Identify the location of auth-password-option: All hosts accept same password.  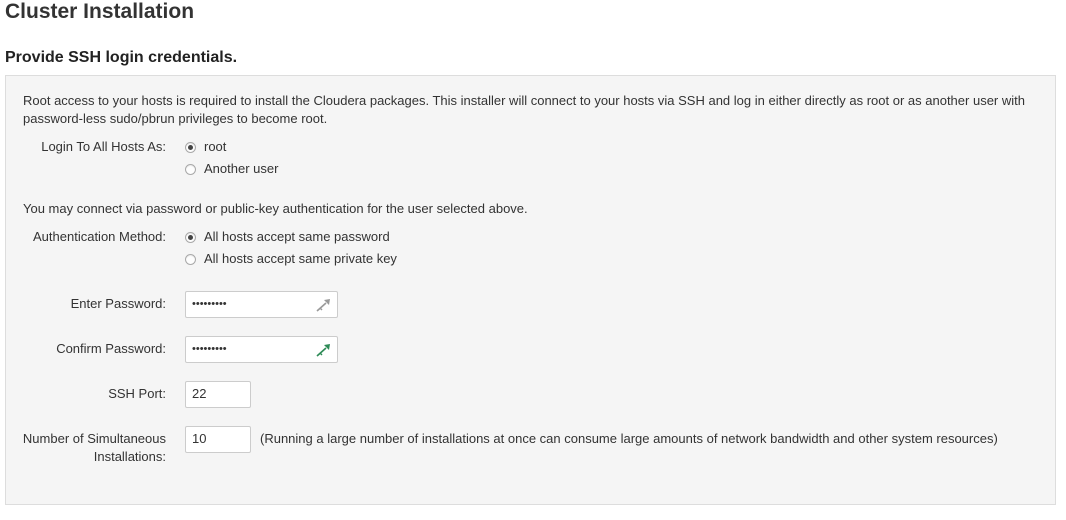
(287, 237).